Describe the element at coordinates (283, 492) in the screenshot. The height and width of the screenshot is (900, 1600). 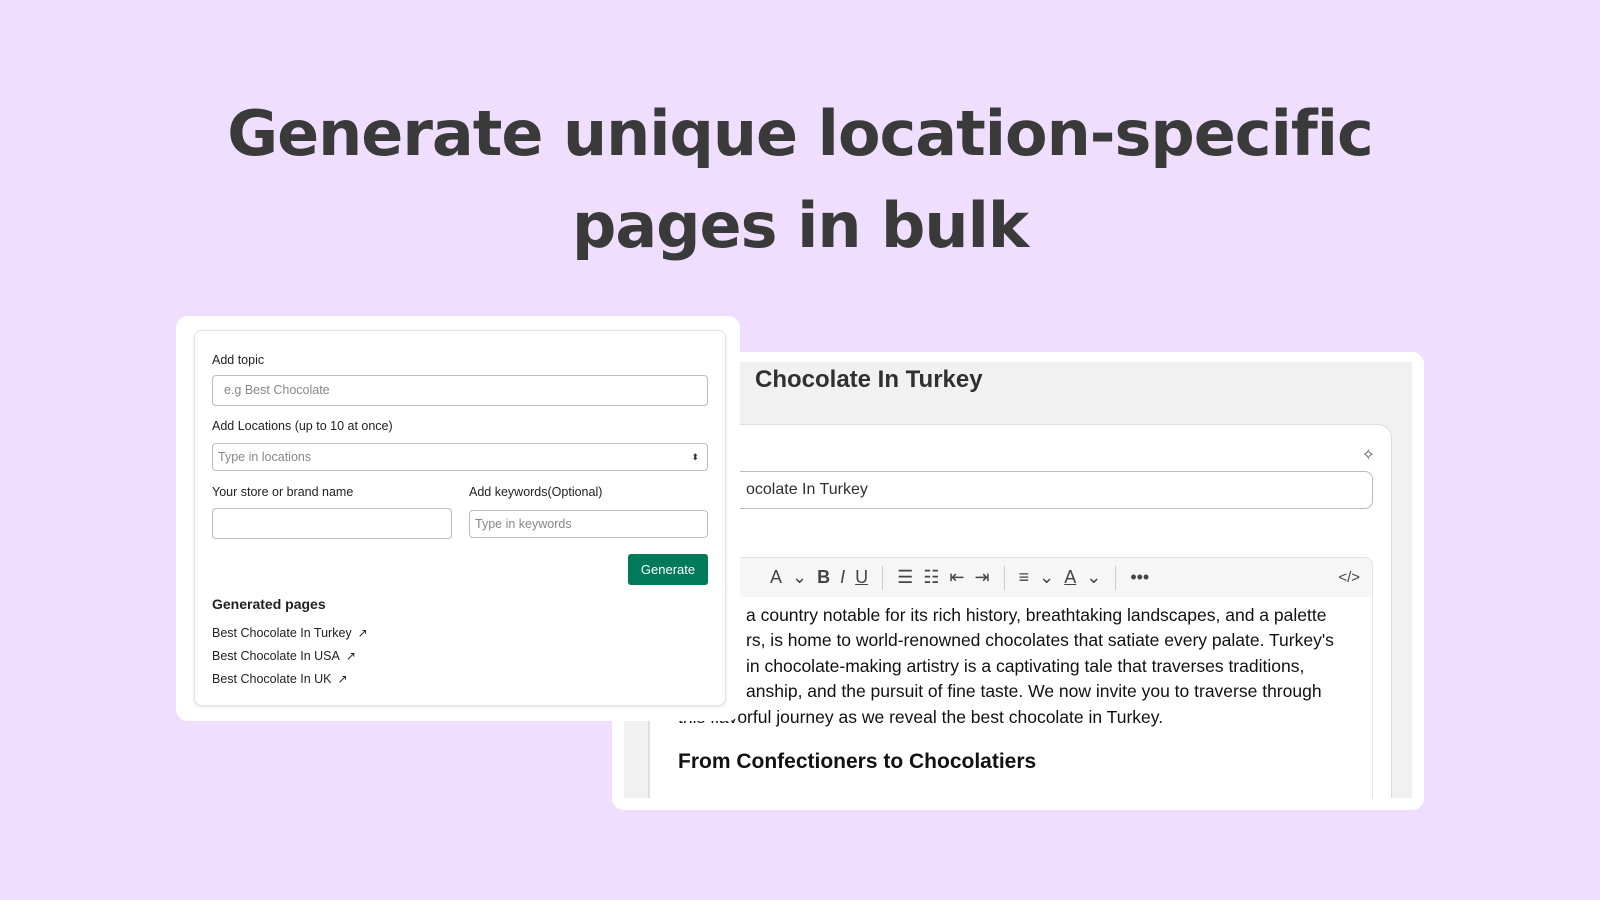
I see `brand-label: Your store or brand name` at that location.